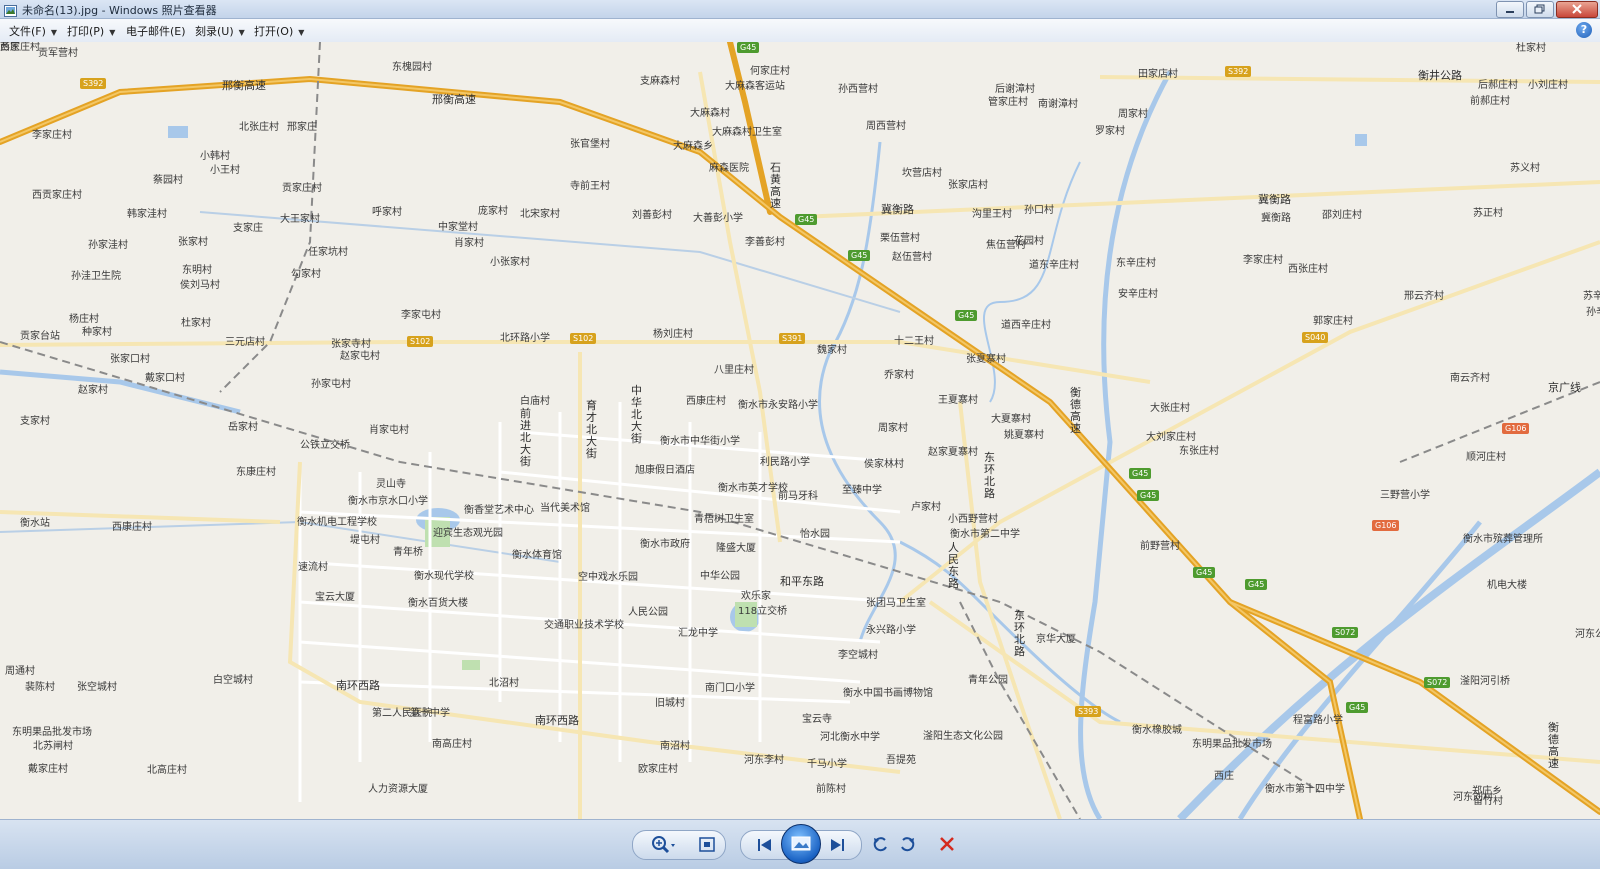 The width and height of the screenshot is (1600, 869). Describe the element at coordinates (52, 135) in the screenshot. I see `place-label: 李家庄村` at that location.